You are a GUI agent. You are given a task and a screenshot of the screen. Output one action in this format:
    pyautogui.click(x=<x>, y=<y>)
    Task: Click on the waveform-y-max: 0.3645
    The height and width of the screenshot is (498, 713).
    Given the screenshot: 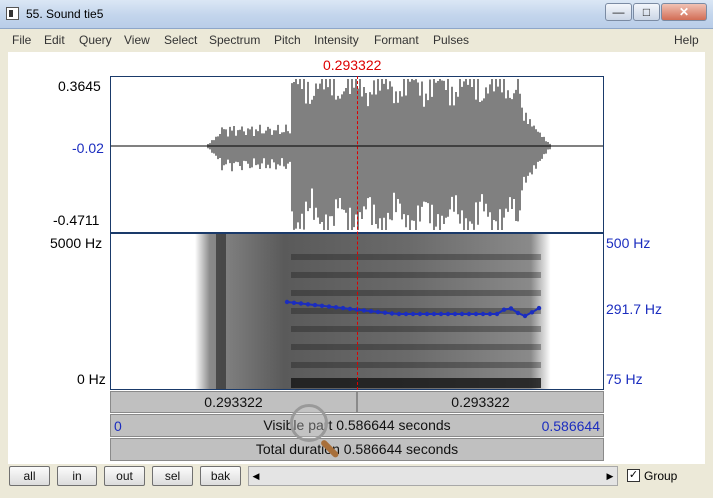 What is the action you would take?
    pyautogui.click(x=79, y=86)
    